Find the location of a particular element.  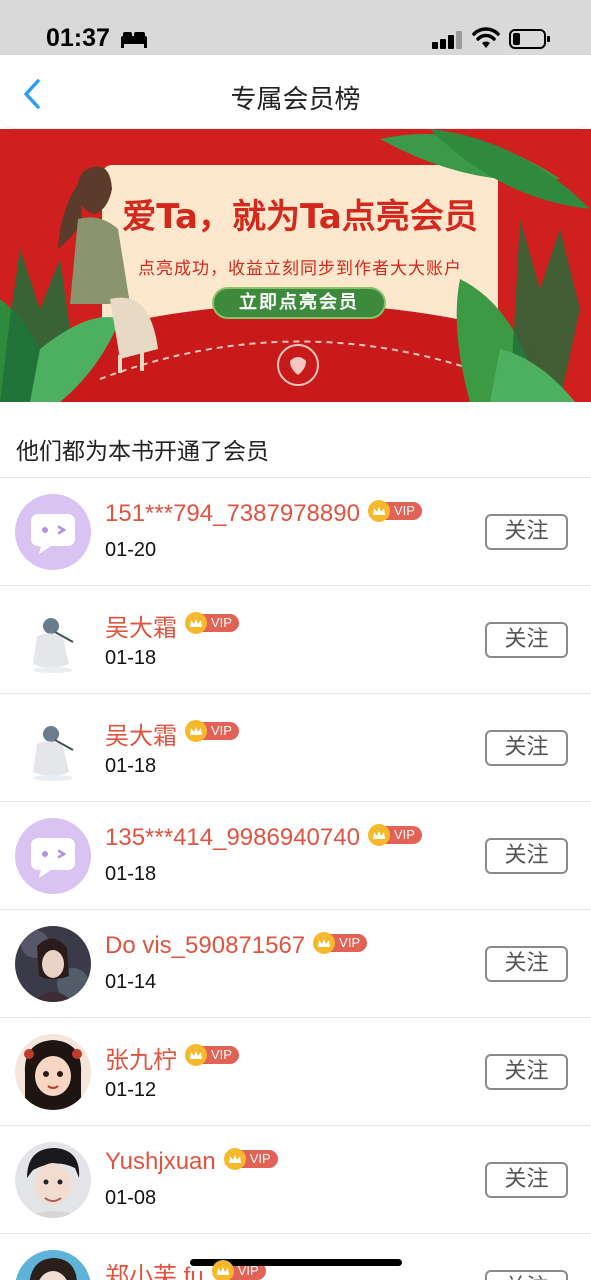

member-name: 135***414_9986940740 is located at coordinates (232, 838).